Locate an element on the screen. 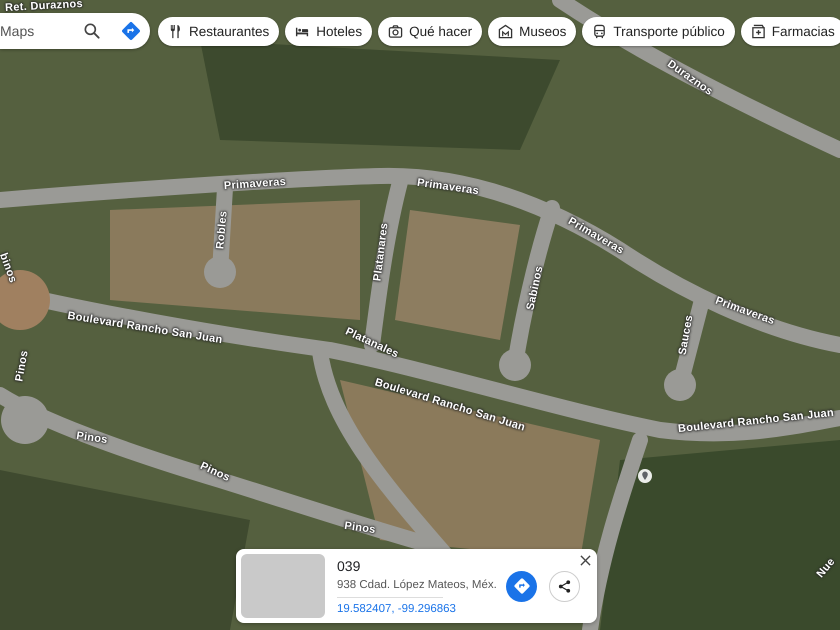 This screenshot has width=840, height=630. search-icon is located at coordinates (92, 31).